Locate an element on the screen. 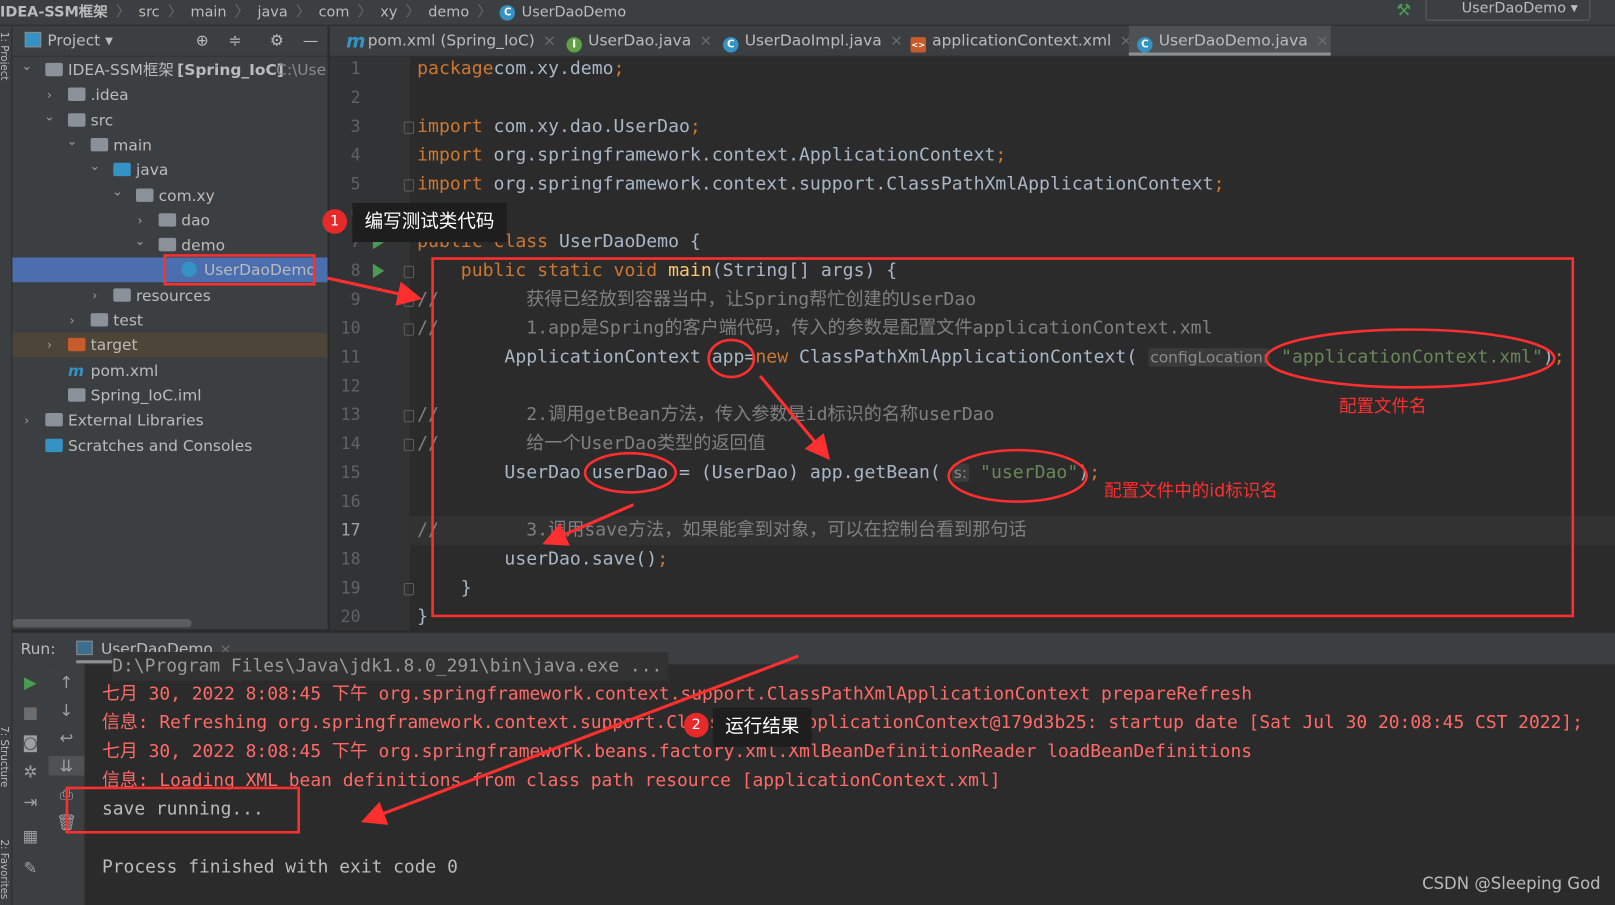 The image size is (1615, 905). step1-badge: 1 is located at coordinates (335, 221).